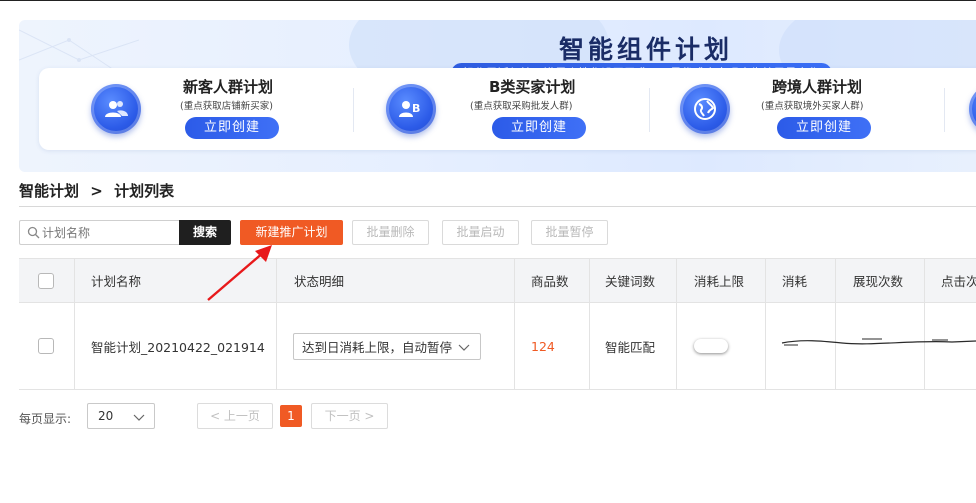 Image resolution: width=976 pixels, height=503 pixels. I want to click on search-box, so click(99, 232).